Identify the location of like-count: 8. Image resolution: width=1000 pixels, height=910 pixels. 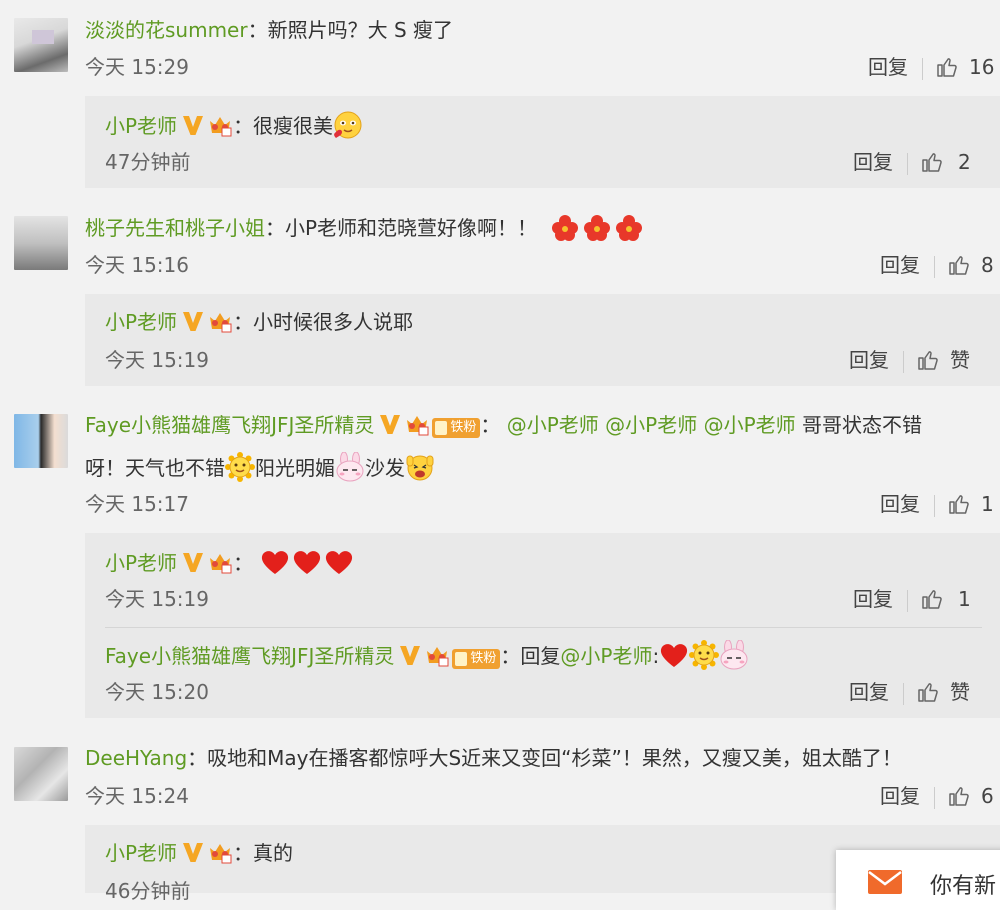
(987, 265).